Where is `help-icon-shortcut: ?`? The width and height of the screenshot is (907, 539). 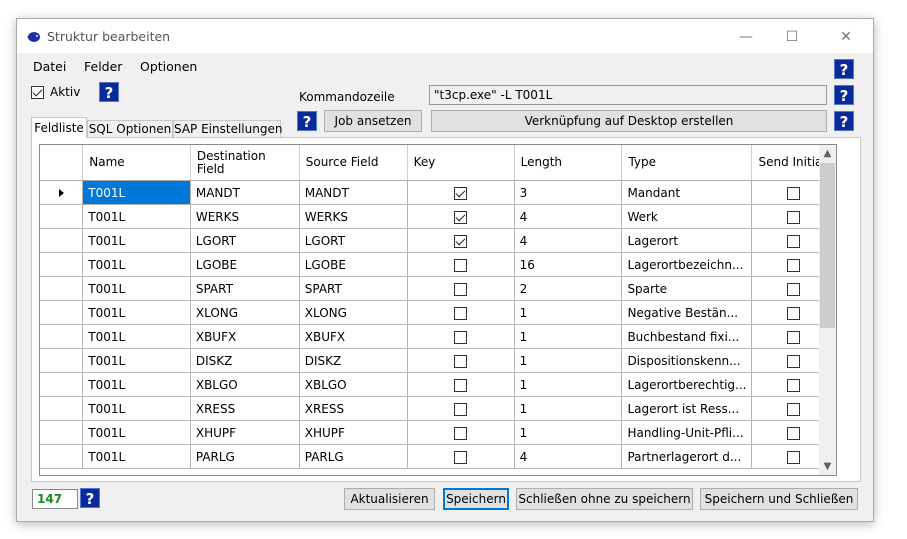 help-icon-shortcut: ? is located at coordinates (844, 121).